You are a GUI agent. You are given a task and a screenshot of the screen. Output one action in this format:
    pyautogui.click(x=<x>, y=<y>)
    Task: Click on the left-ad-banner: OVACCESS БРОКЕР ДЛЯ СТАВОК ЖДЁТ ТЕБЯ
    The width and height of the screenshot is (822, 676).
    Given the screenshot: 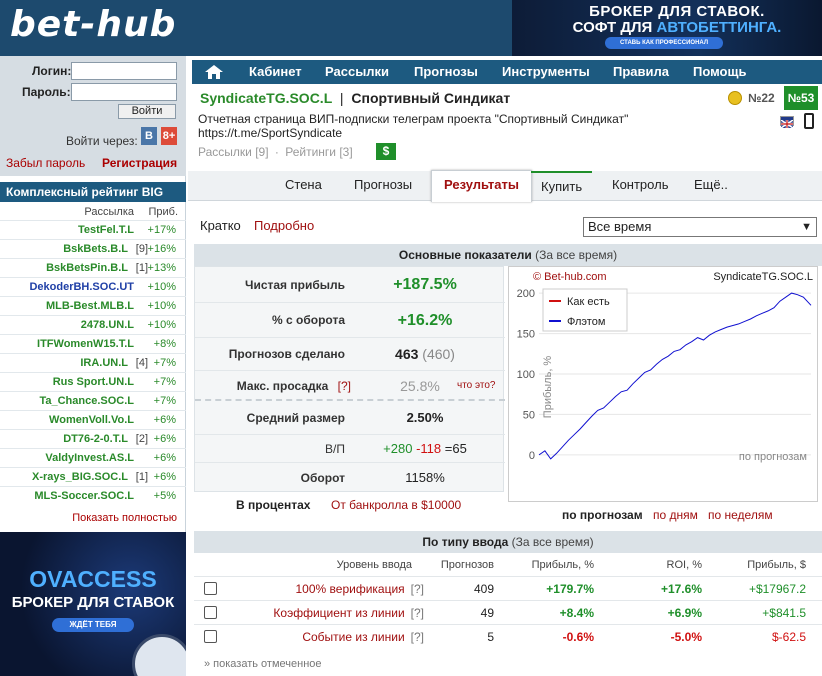 What is the action you would take?
    pyautogui.click(x=93, y=604)
    